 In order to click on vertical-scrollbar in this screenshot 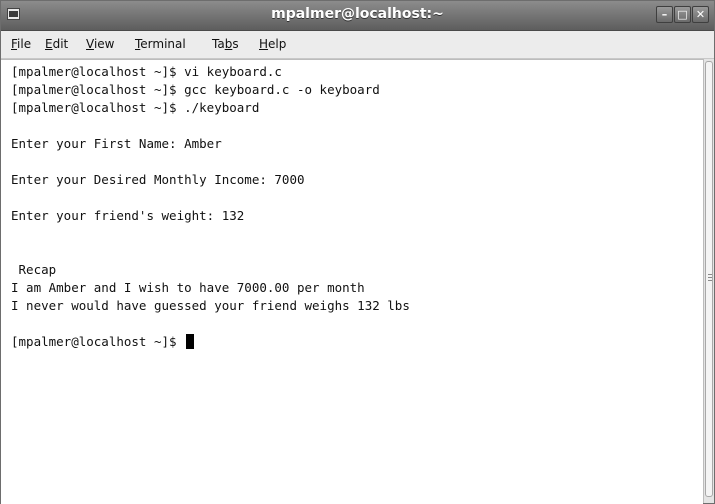, I will do `click(708, 281)`.